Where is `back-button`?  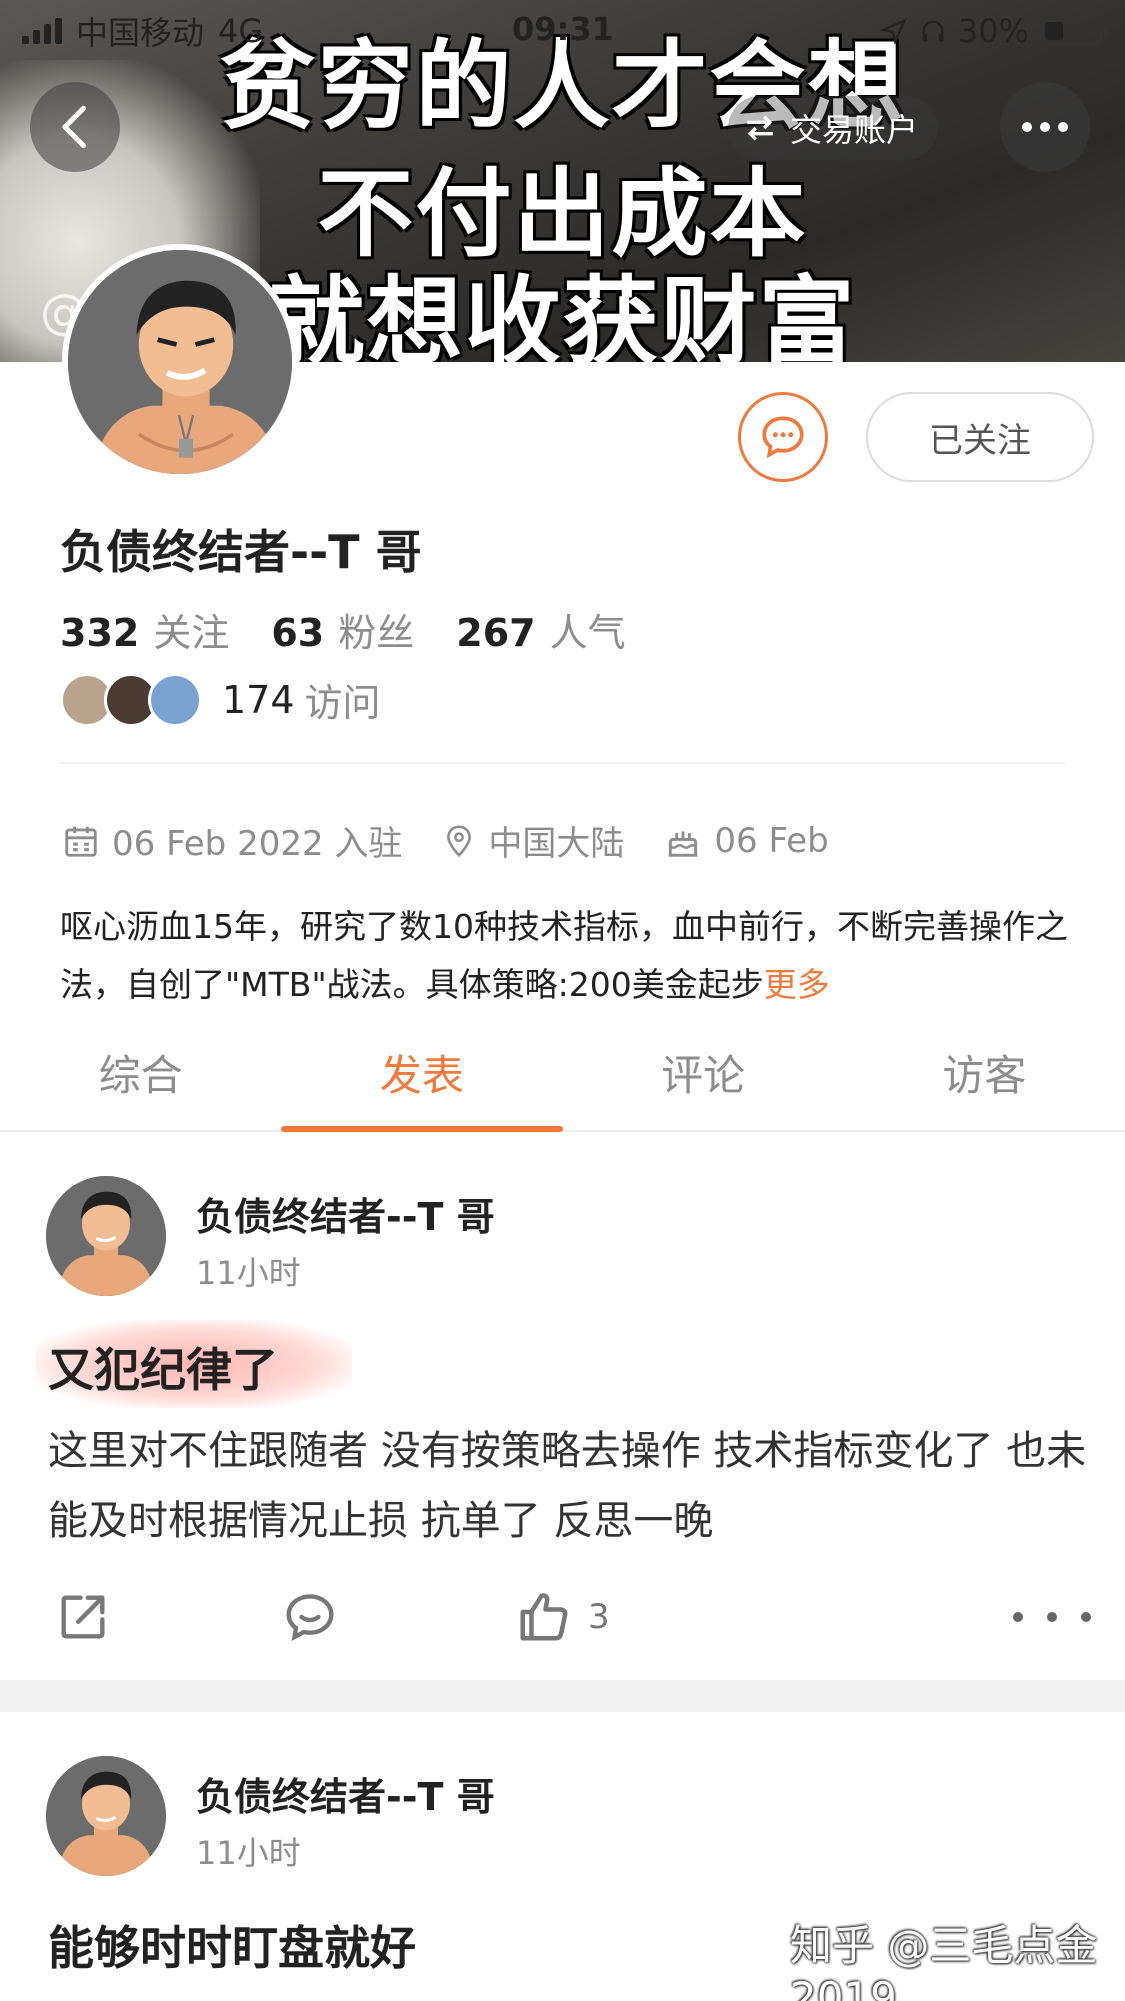
back-button is located at coordinates (75, 127).